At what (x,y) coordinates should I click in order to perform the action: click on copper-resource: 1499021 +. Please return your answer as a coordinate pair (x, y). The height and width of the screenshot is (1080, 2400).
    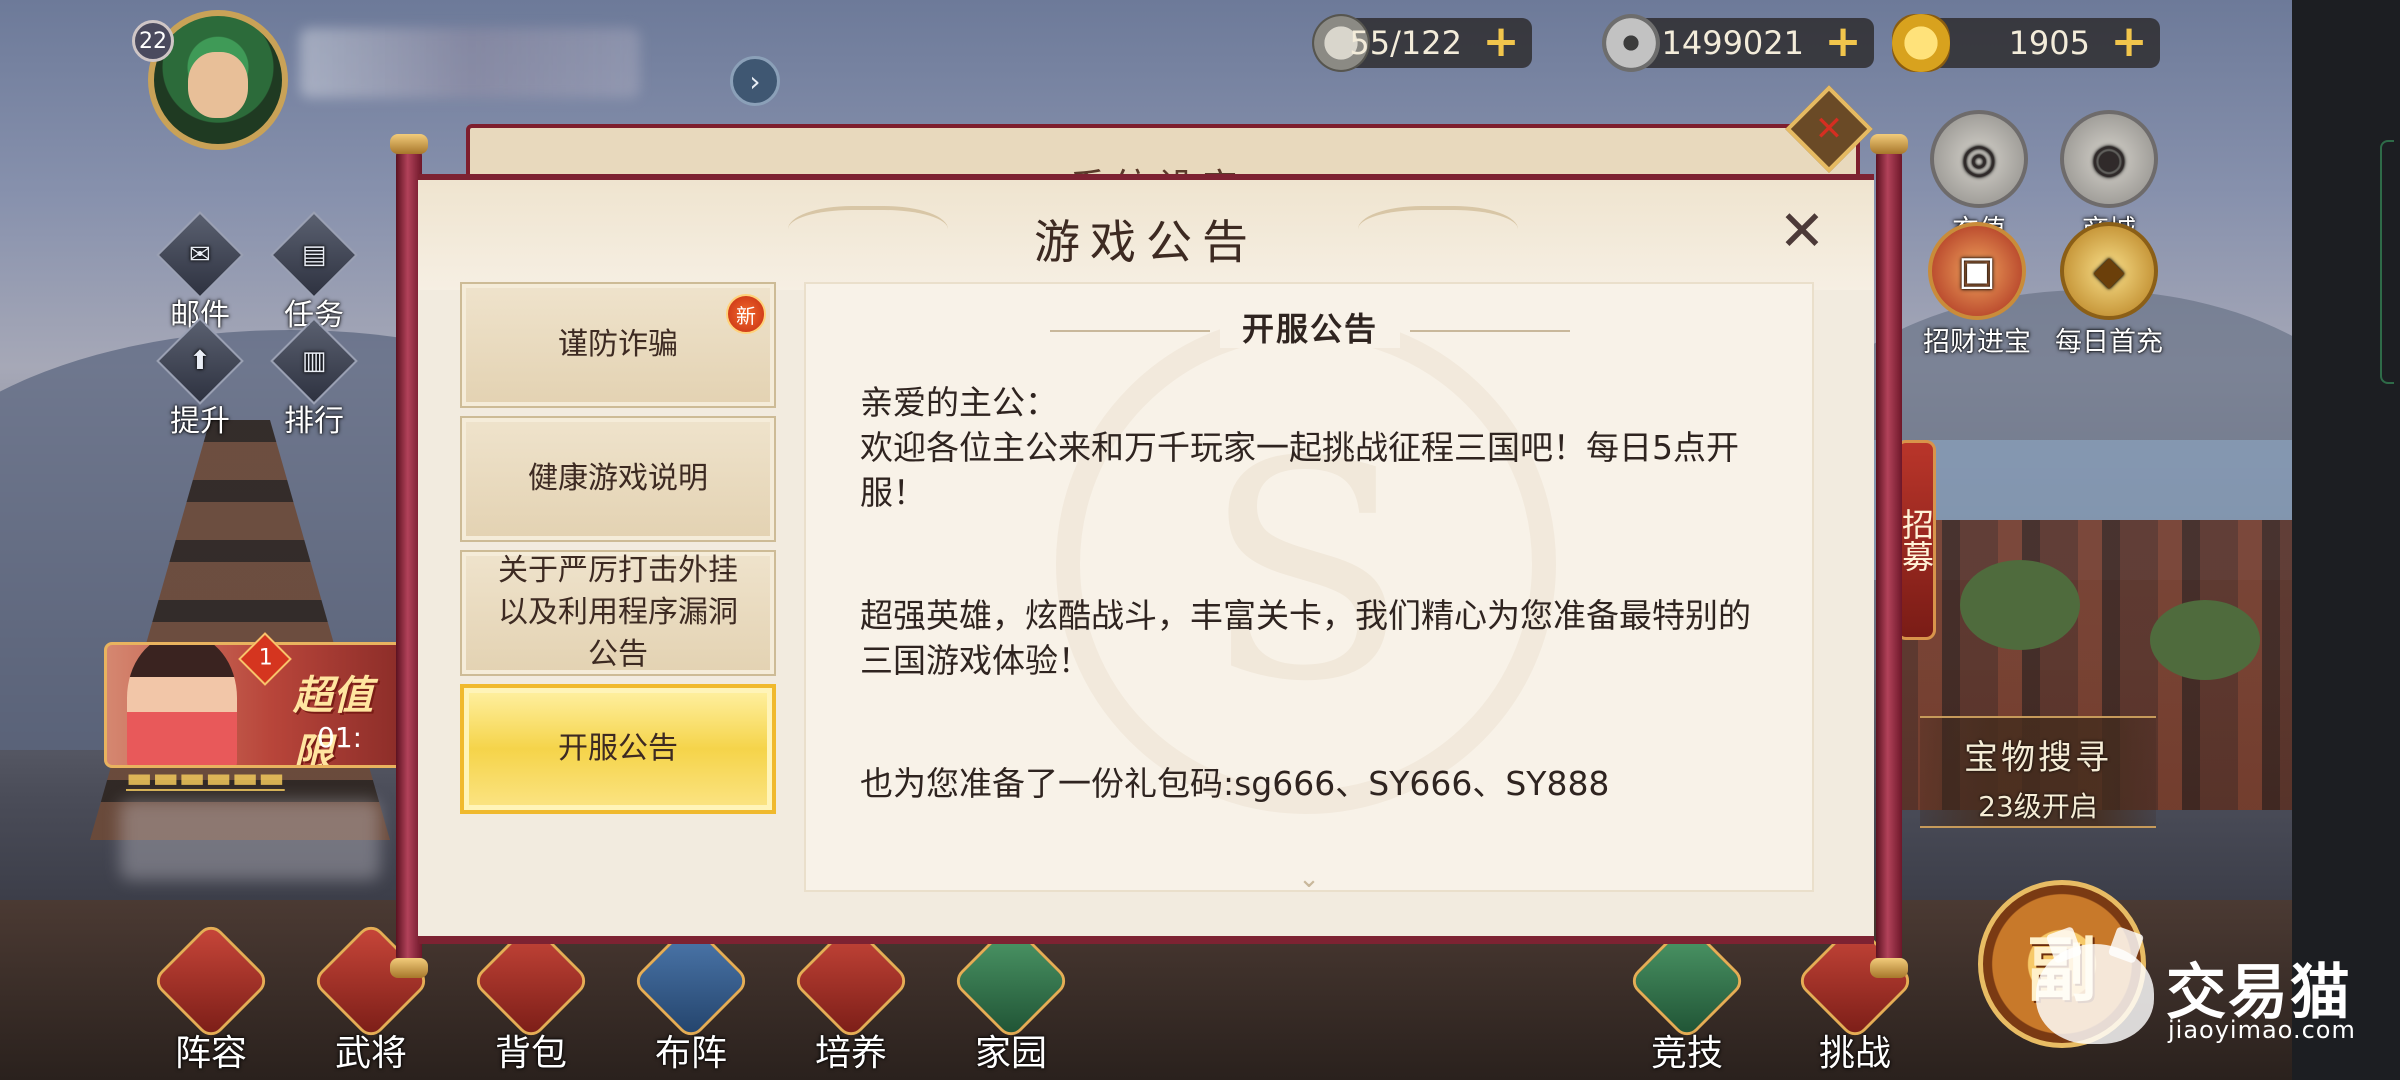
    Looking at the image, I should click on (1738, 43).